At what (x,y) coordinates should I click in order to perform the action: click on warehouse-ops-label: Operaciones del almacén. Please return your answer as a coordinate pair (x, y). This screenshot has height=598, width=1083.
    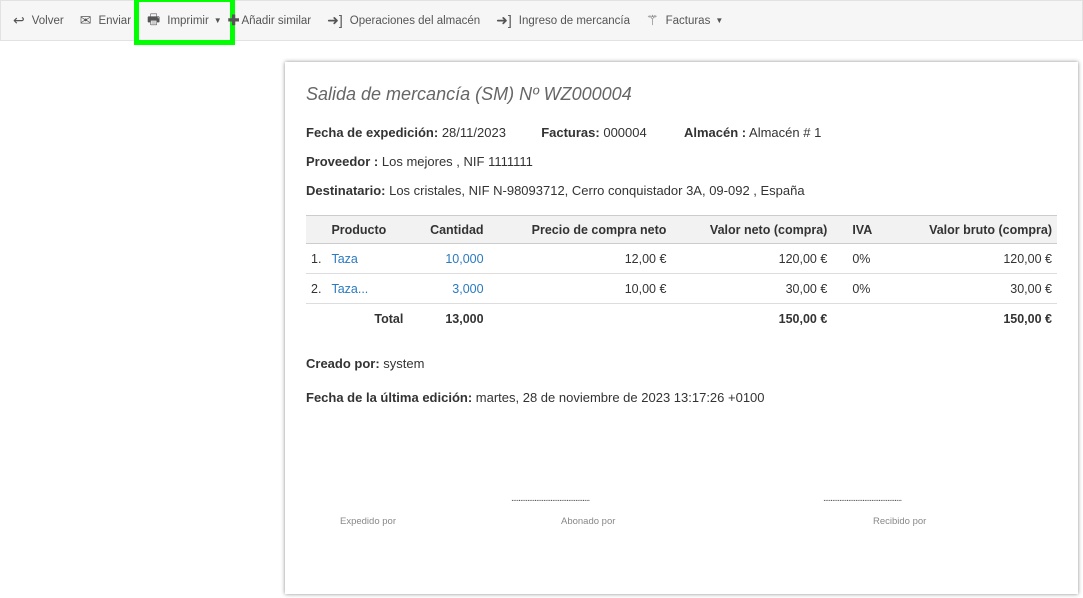
    Looking at the image, I should click on (415, 20).